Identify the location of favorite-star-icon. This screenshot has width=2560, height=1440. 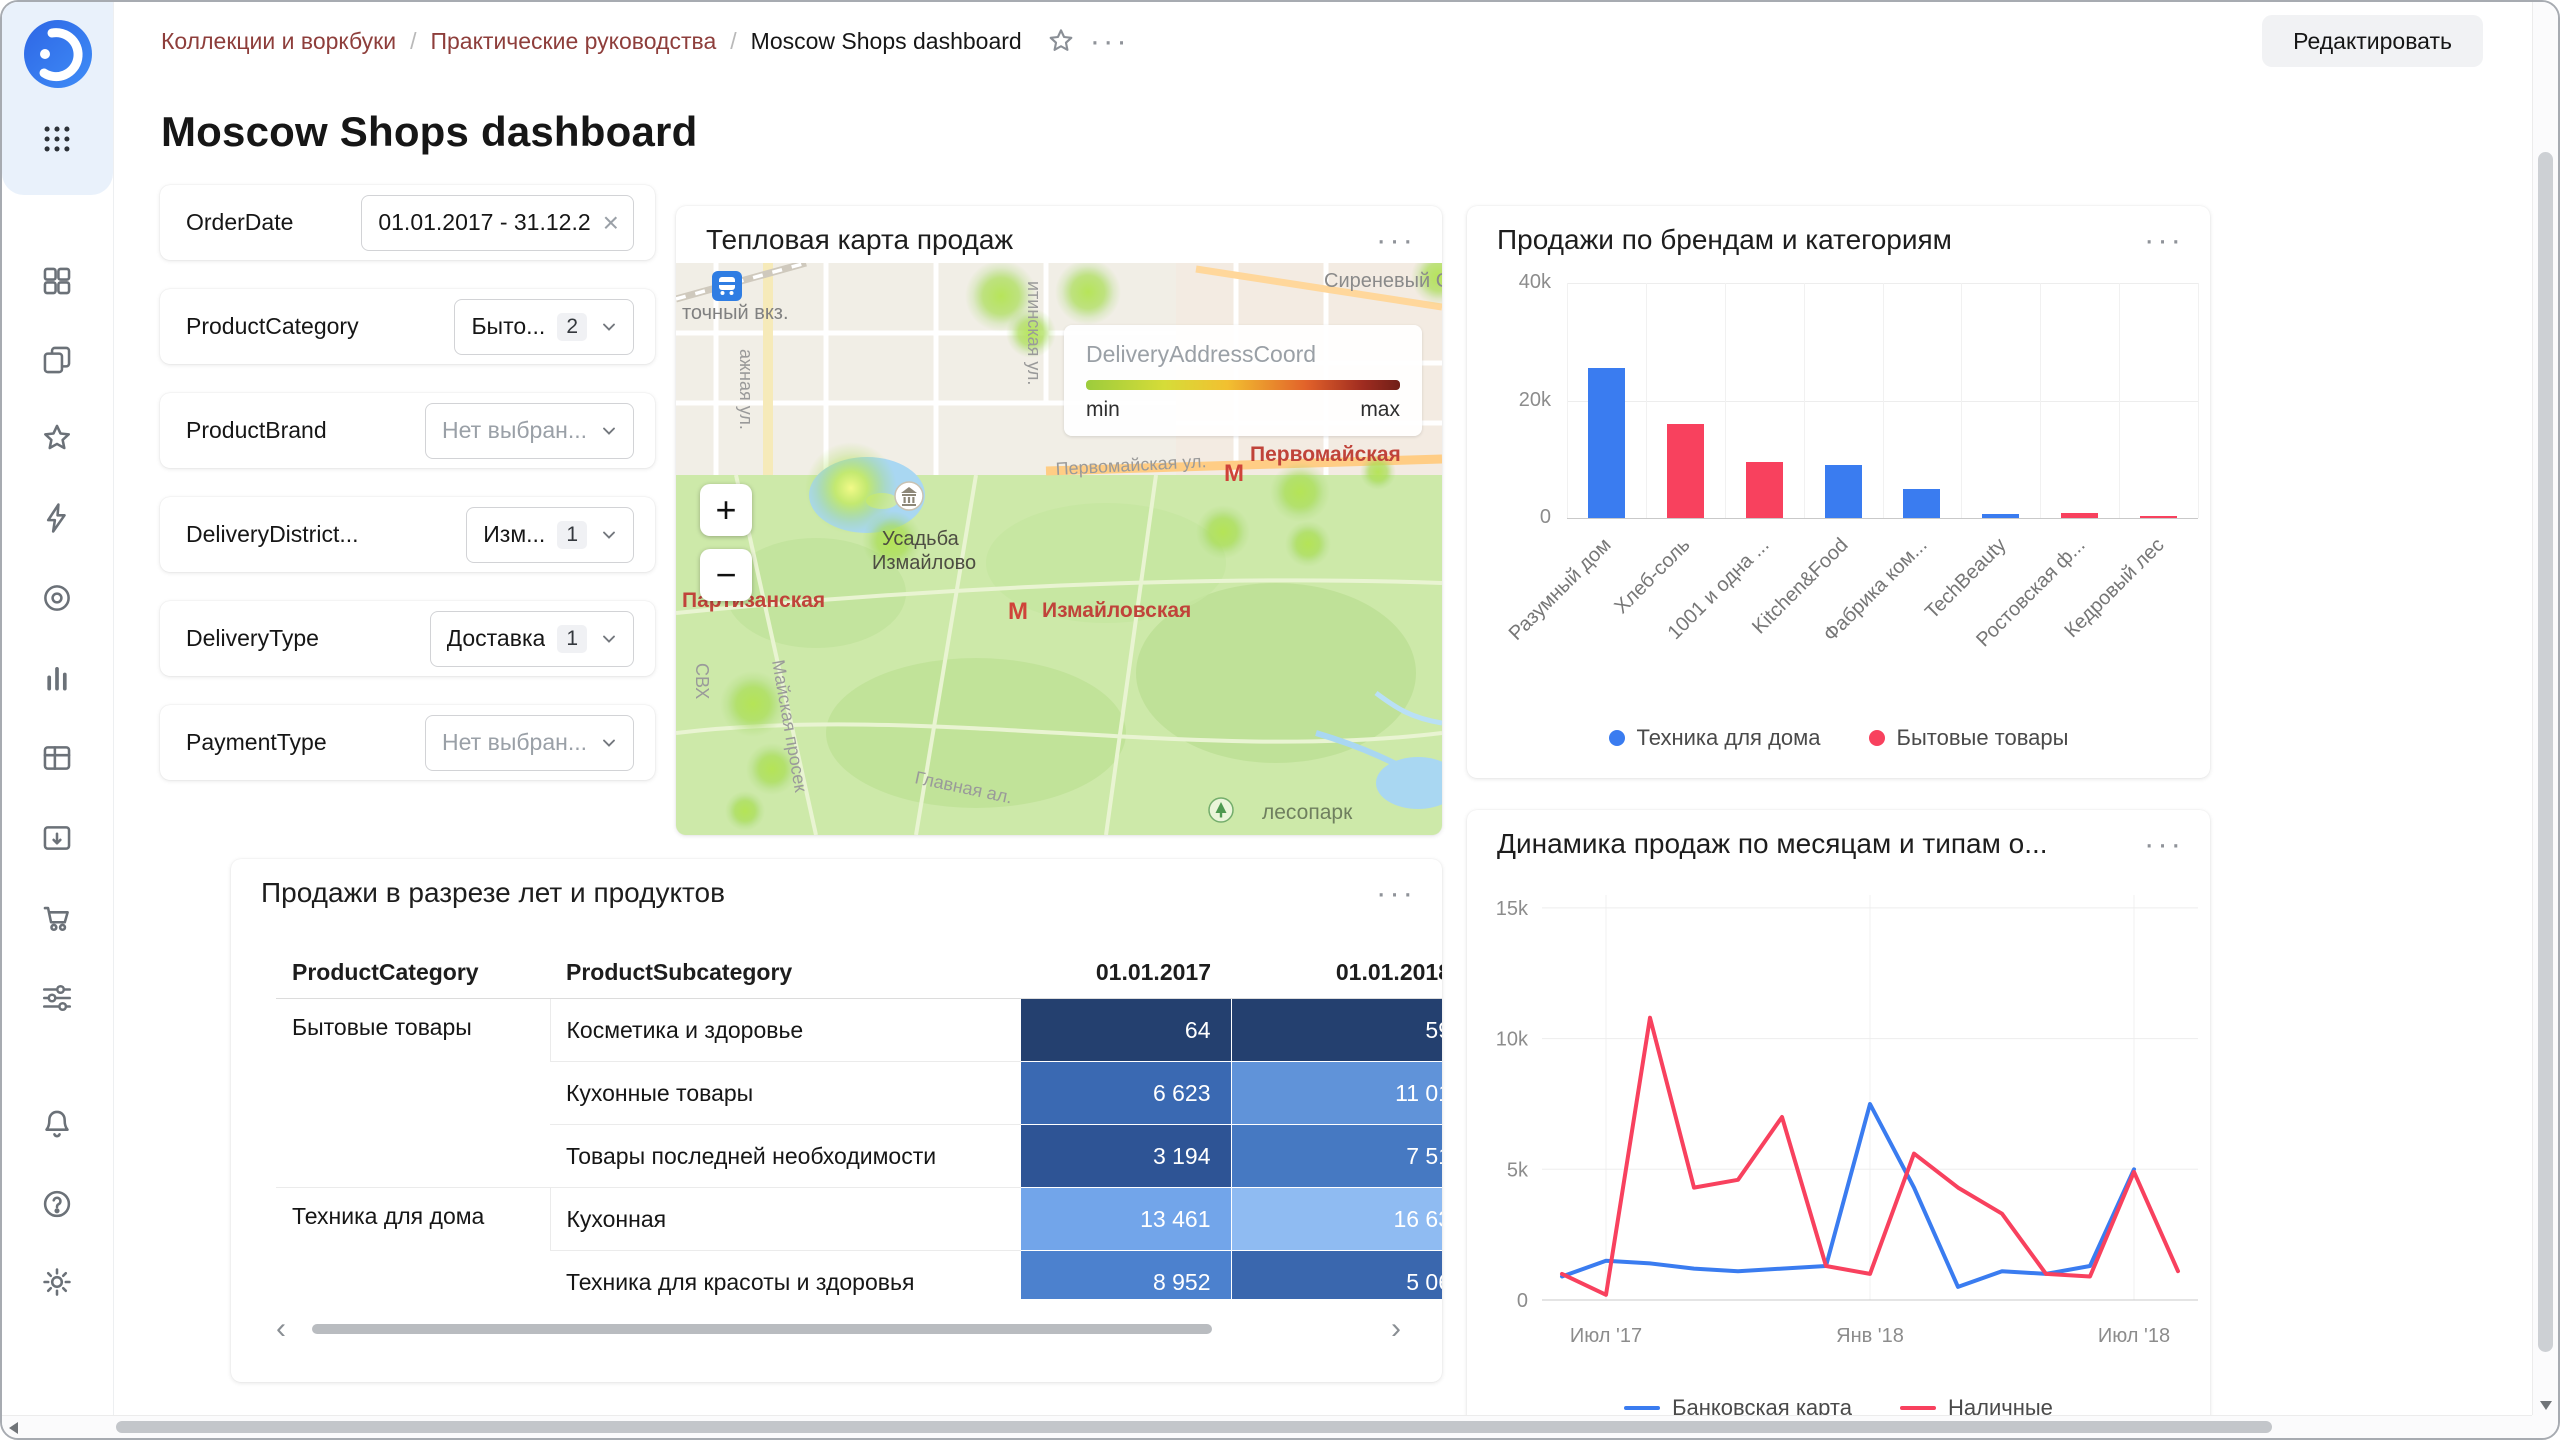
(1061, 41).